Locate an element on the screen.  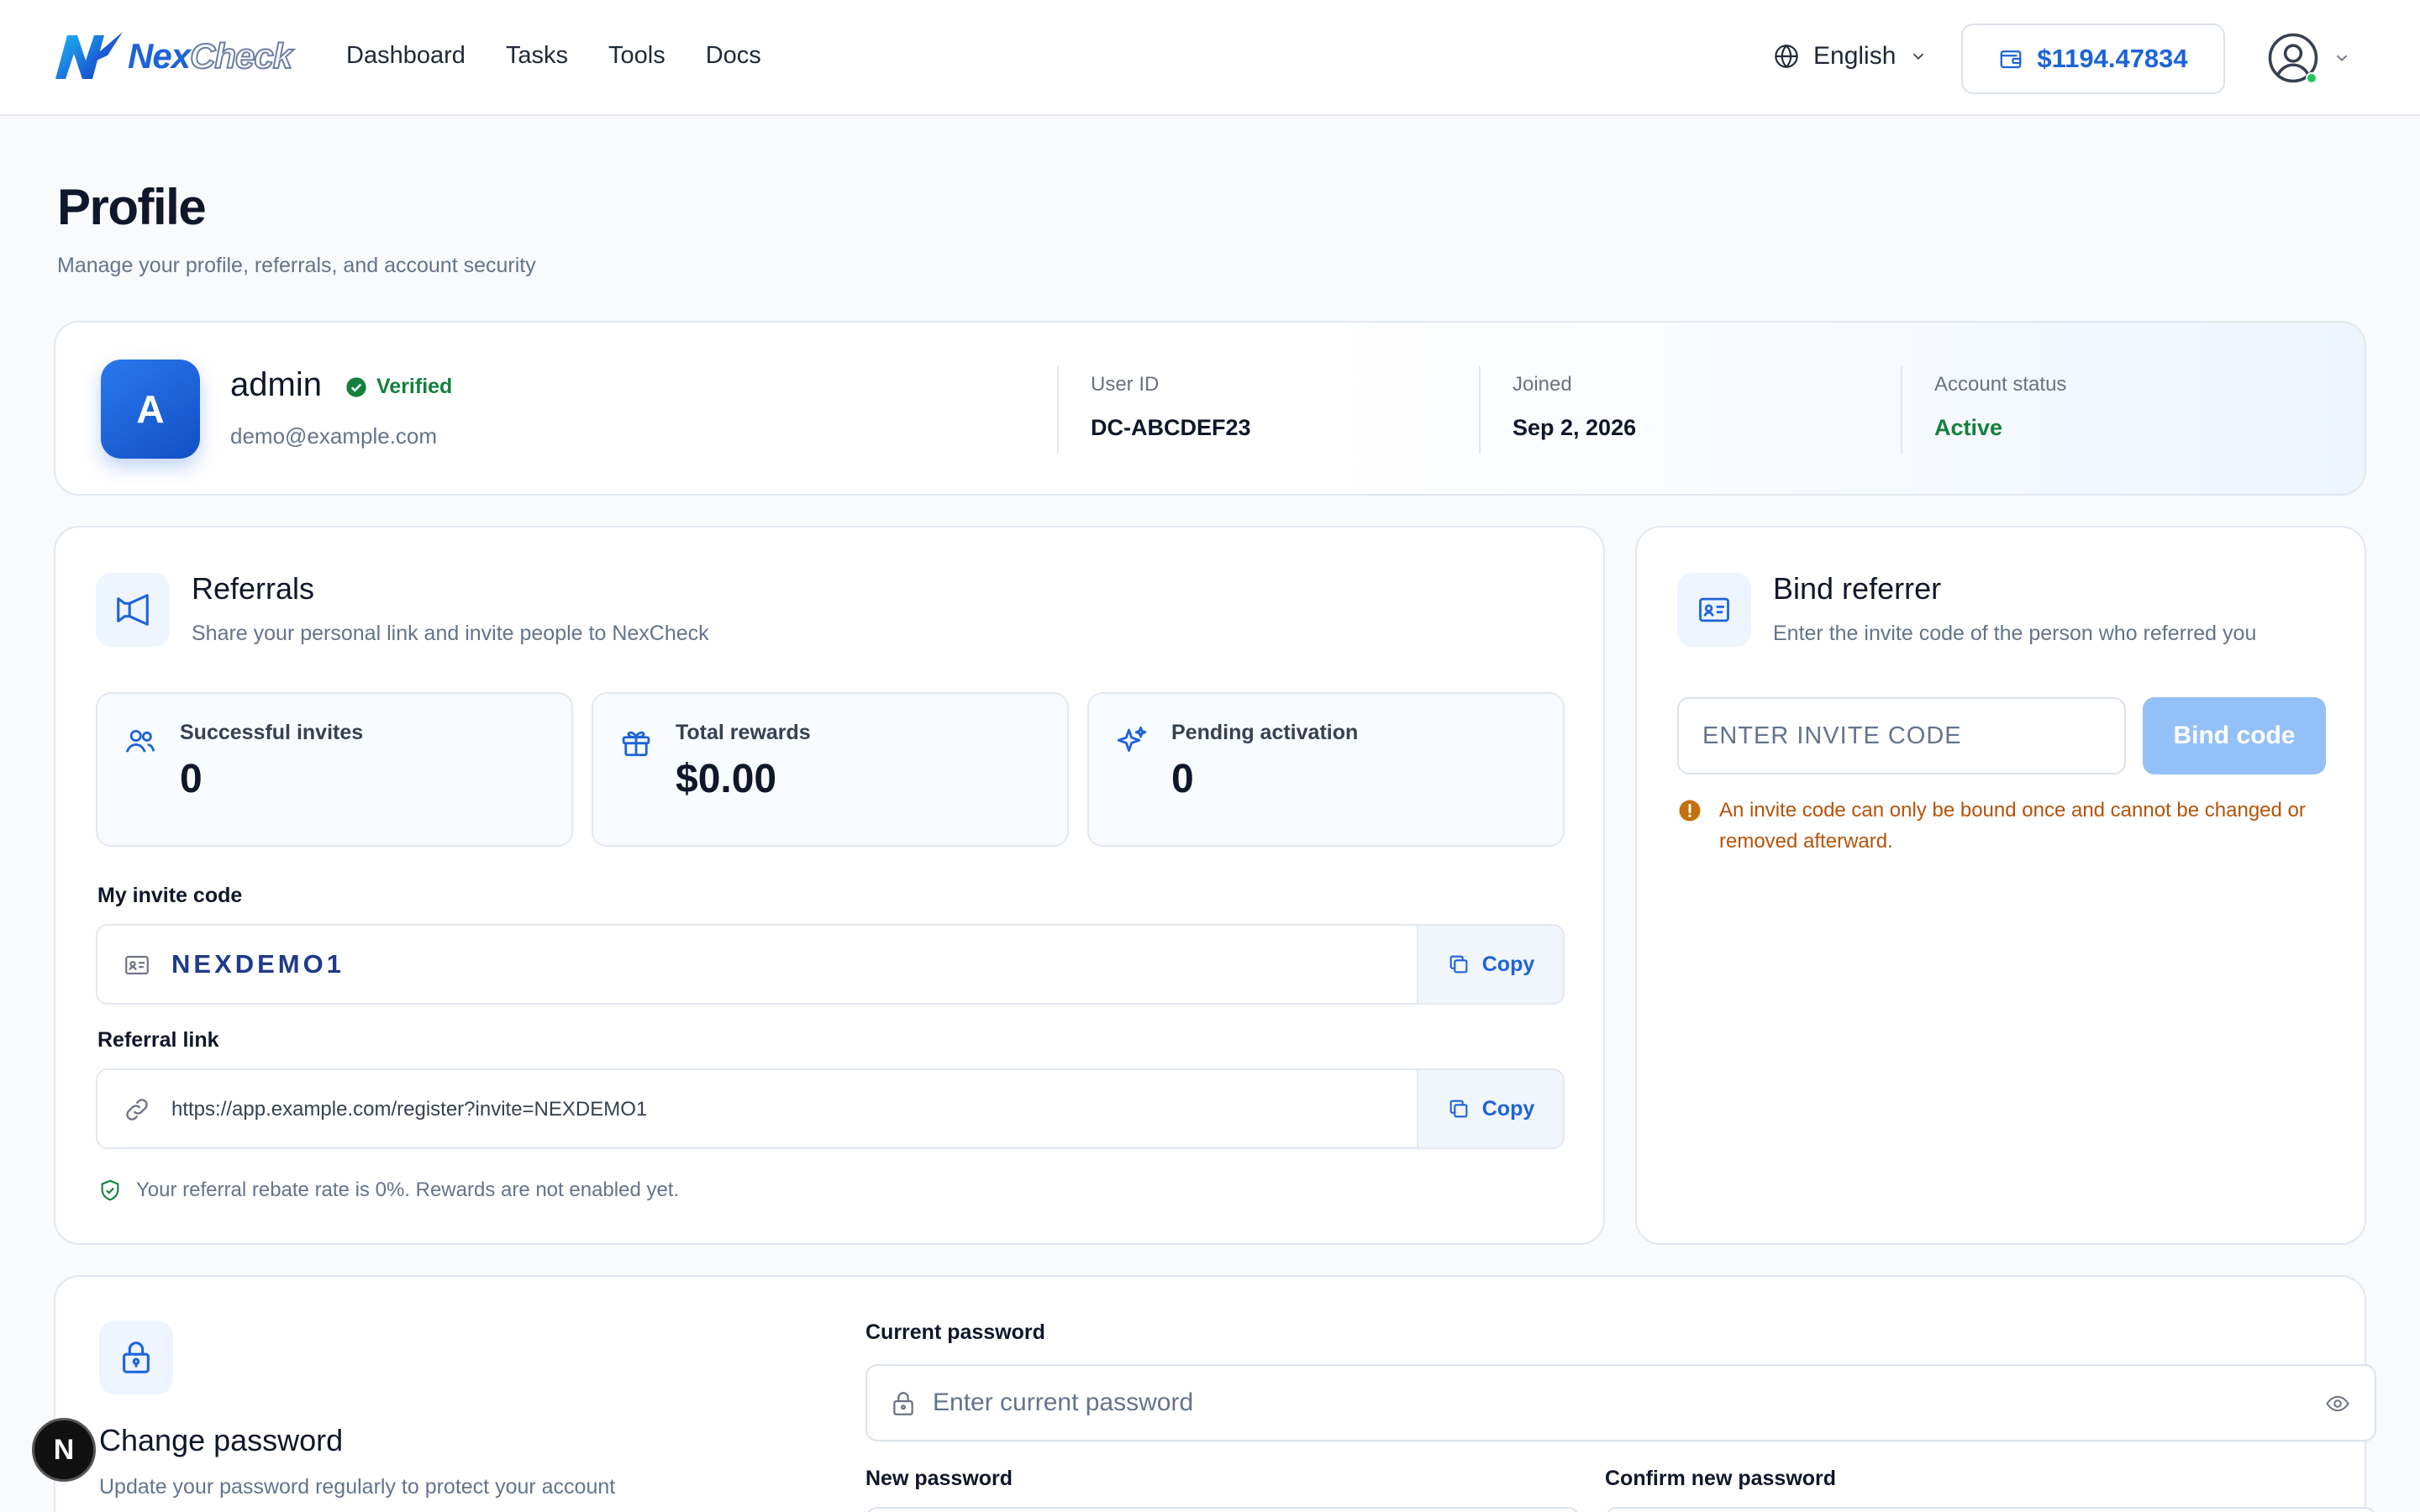
referrals-icon-tile is located at coordinates (133, 610).